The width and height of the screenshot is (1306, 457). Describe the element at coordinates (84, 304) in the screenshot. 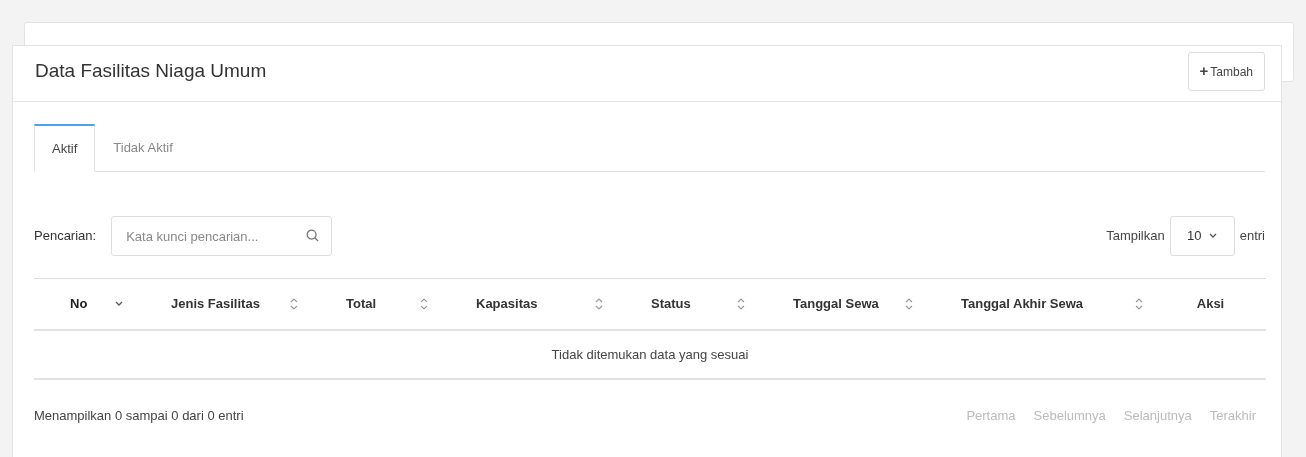

I see `column-header: No` at that location.